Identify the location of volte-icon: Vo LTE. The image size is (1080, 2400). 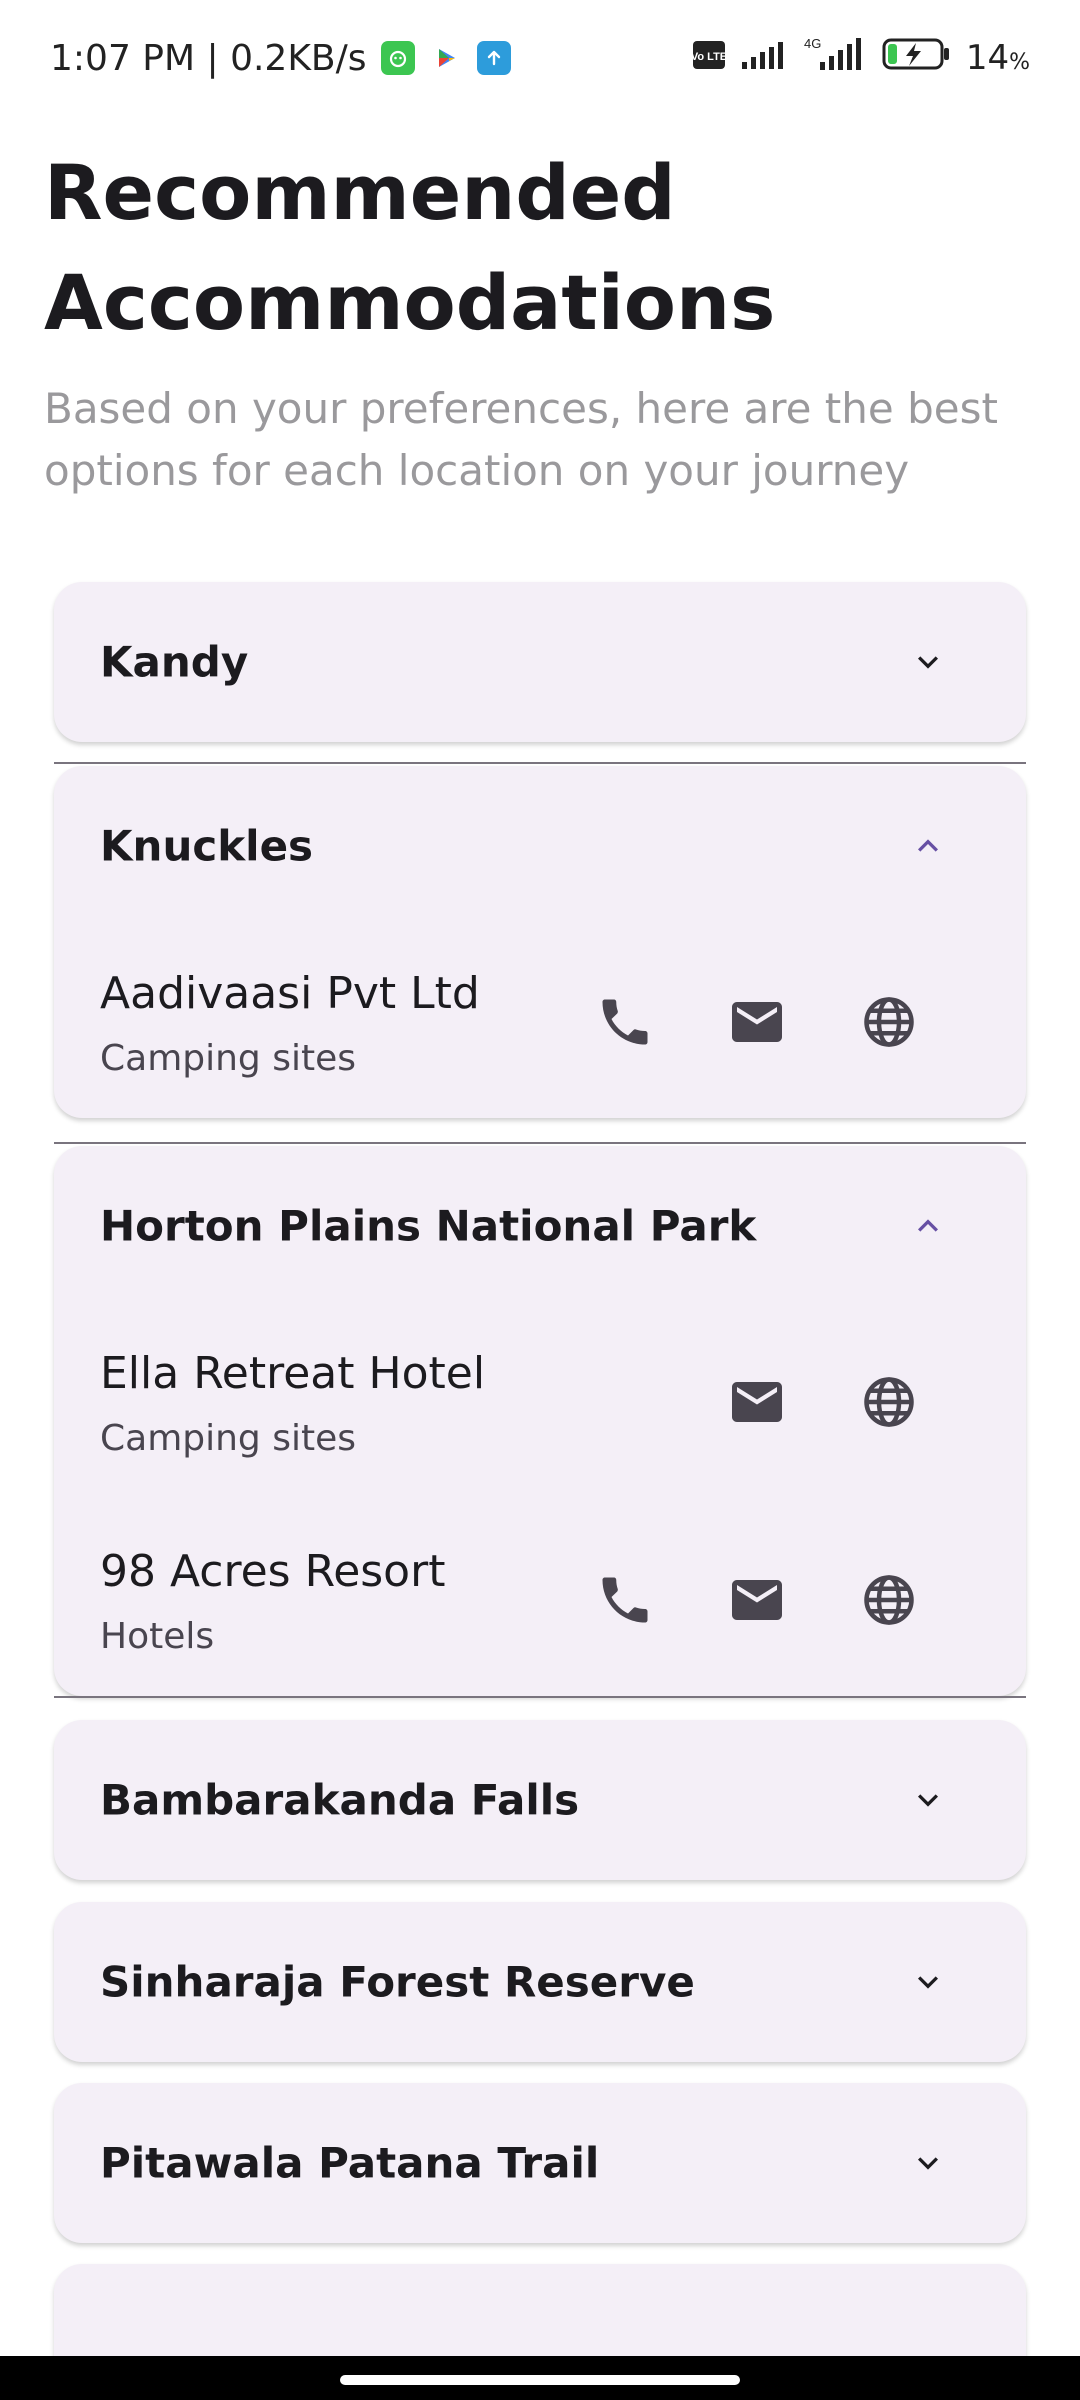
(709, 58).